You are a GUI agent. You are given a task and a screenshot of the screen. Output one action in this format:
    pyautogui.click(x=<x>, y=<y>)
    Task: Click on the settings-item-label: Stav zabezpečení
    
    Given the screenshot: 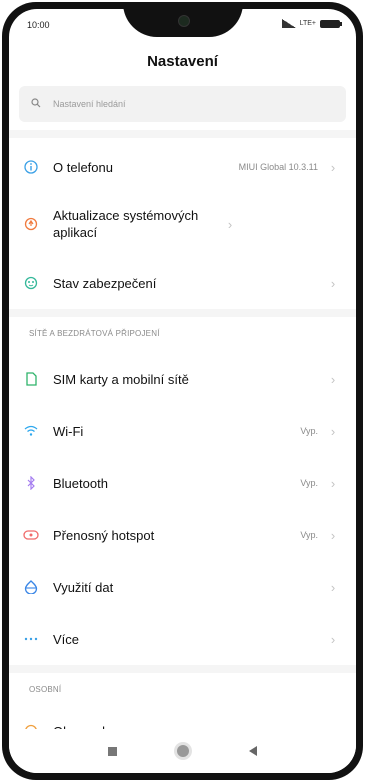 What is the action you would take?
    pyautogui.click(x=105, y=283)
    